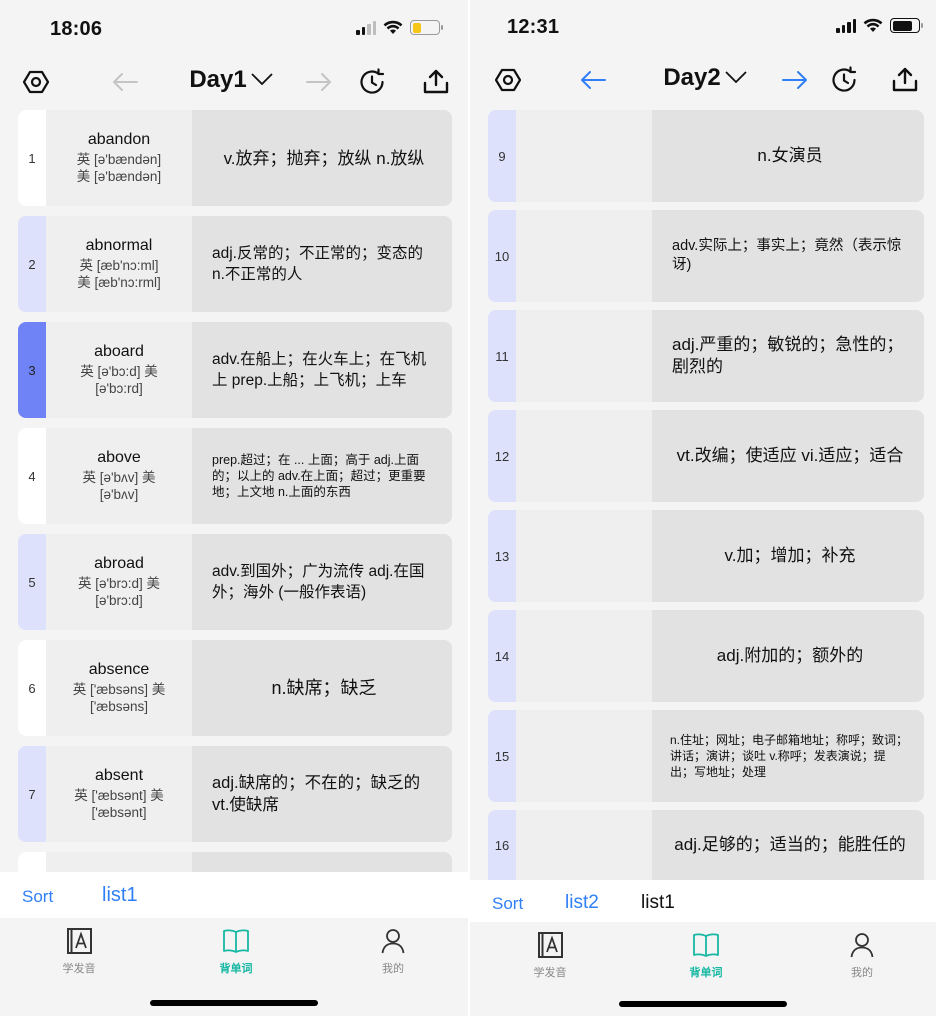  What do you see at coordinates (703, 901) in the screenshot?
I see `list-segment-bar: Sort list2 list1` at bounding box center [703, 901].